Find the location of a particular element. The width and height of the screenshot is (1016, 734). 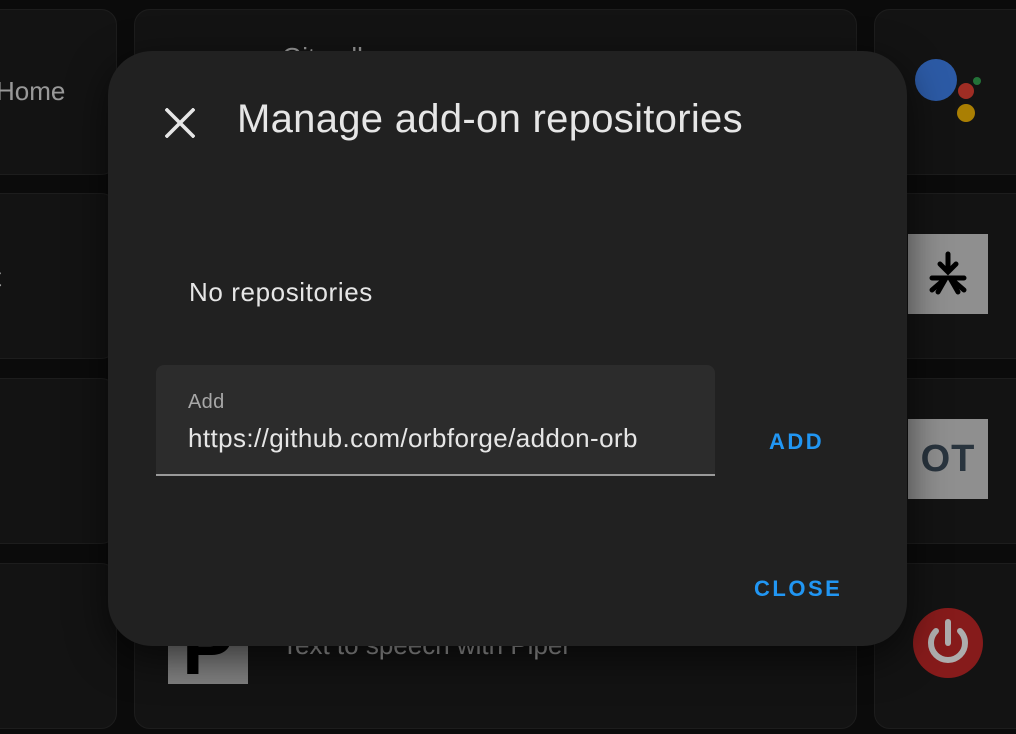

close-icon is located at coordinates (180, 123).